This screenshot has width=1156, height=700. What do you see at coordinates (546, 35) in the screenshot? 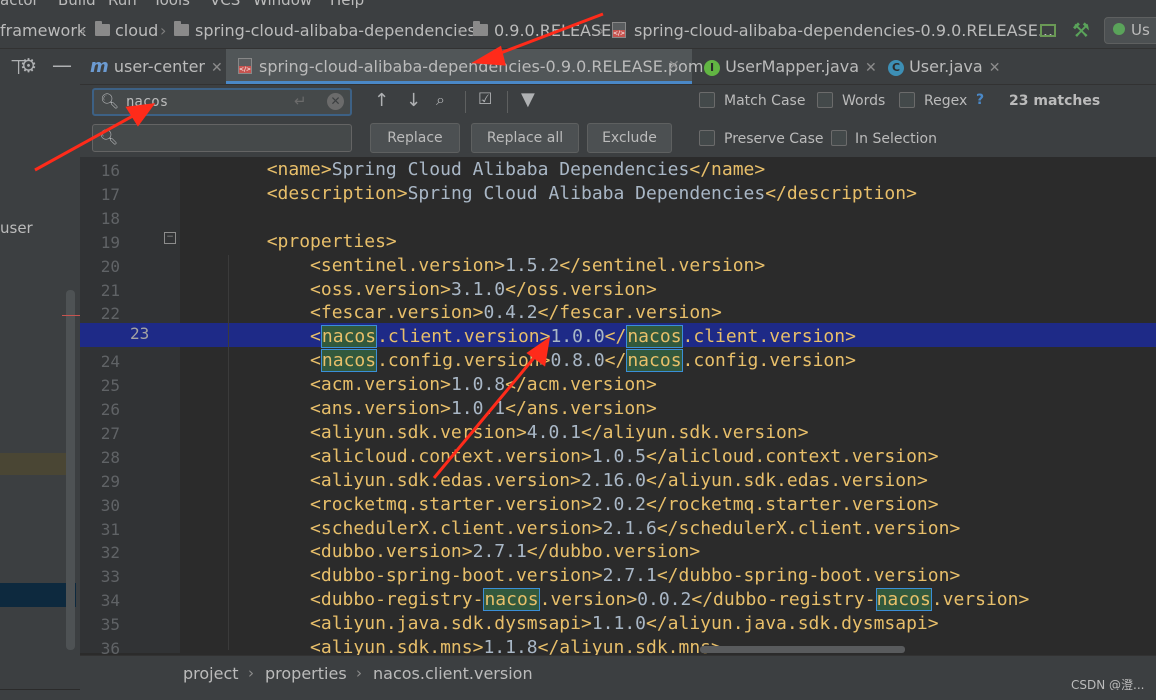
I see `annotation-arrow-tab` at bounding box center [546, 35].